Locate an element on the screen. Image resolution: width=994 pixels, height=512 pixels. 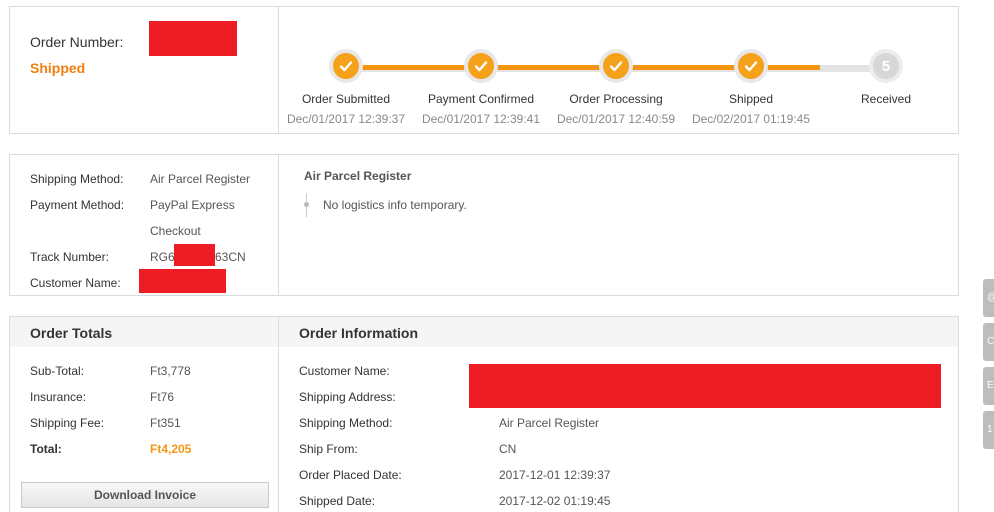
download-invoice-button: Download Invoice is located at coordinates (145, 495).